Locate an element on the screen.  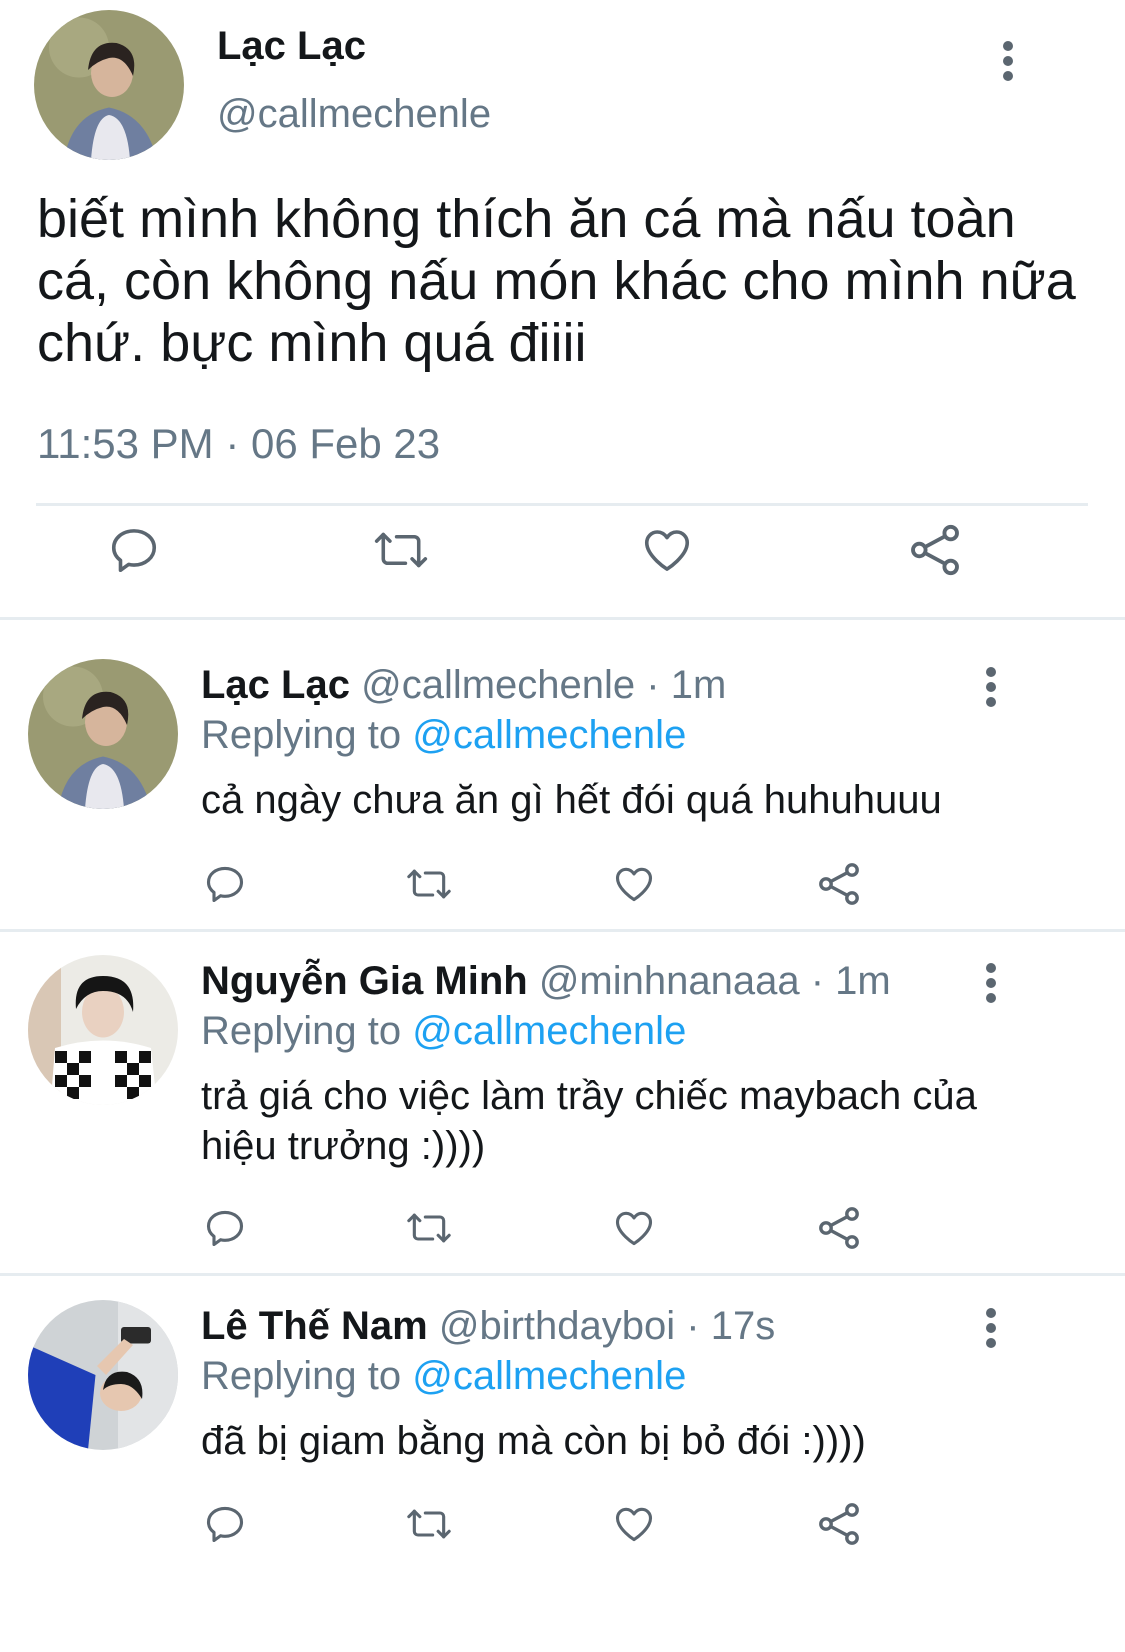
main-display-name: Lạc Lạc is located at coordinates (291, 46).